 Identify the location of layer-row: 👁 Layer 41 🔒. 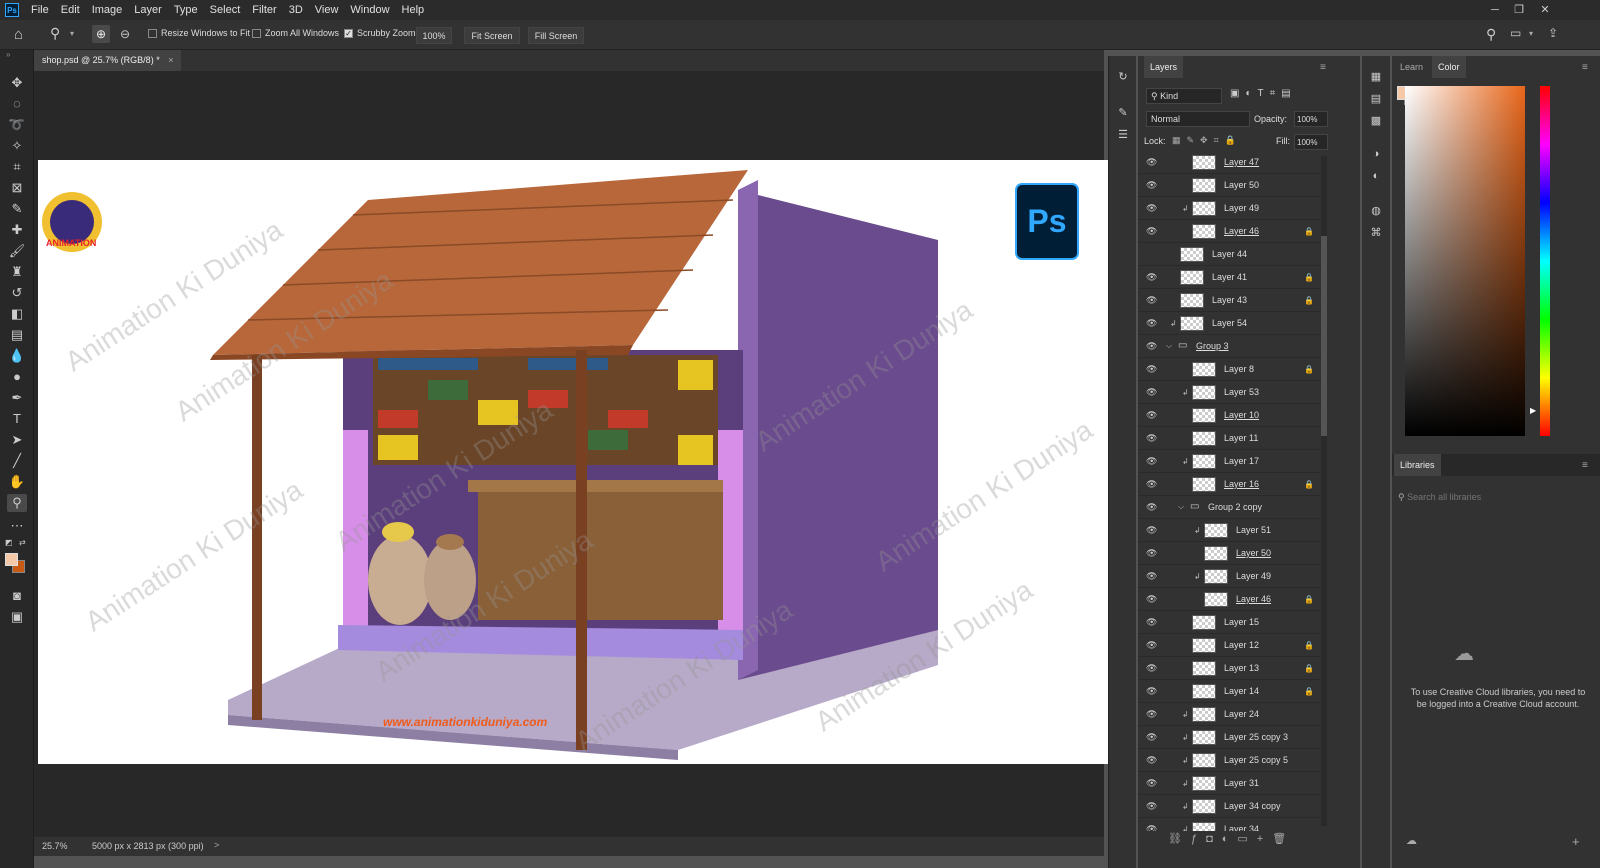
(1230, 277).